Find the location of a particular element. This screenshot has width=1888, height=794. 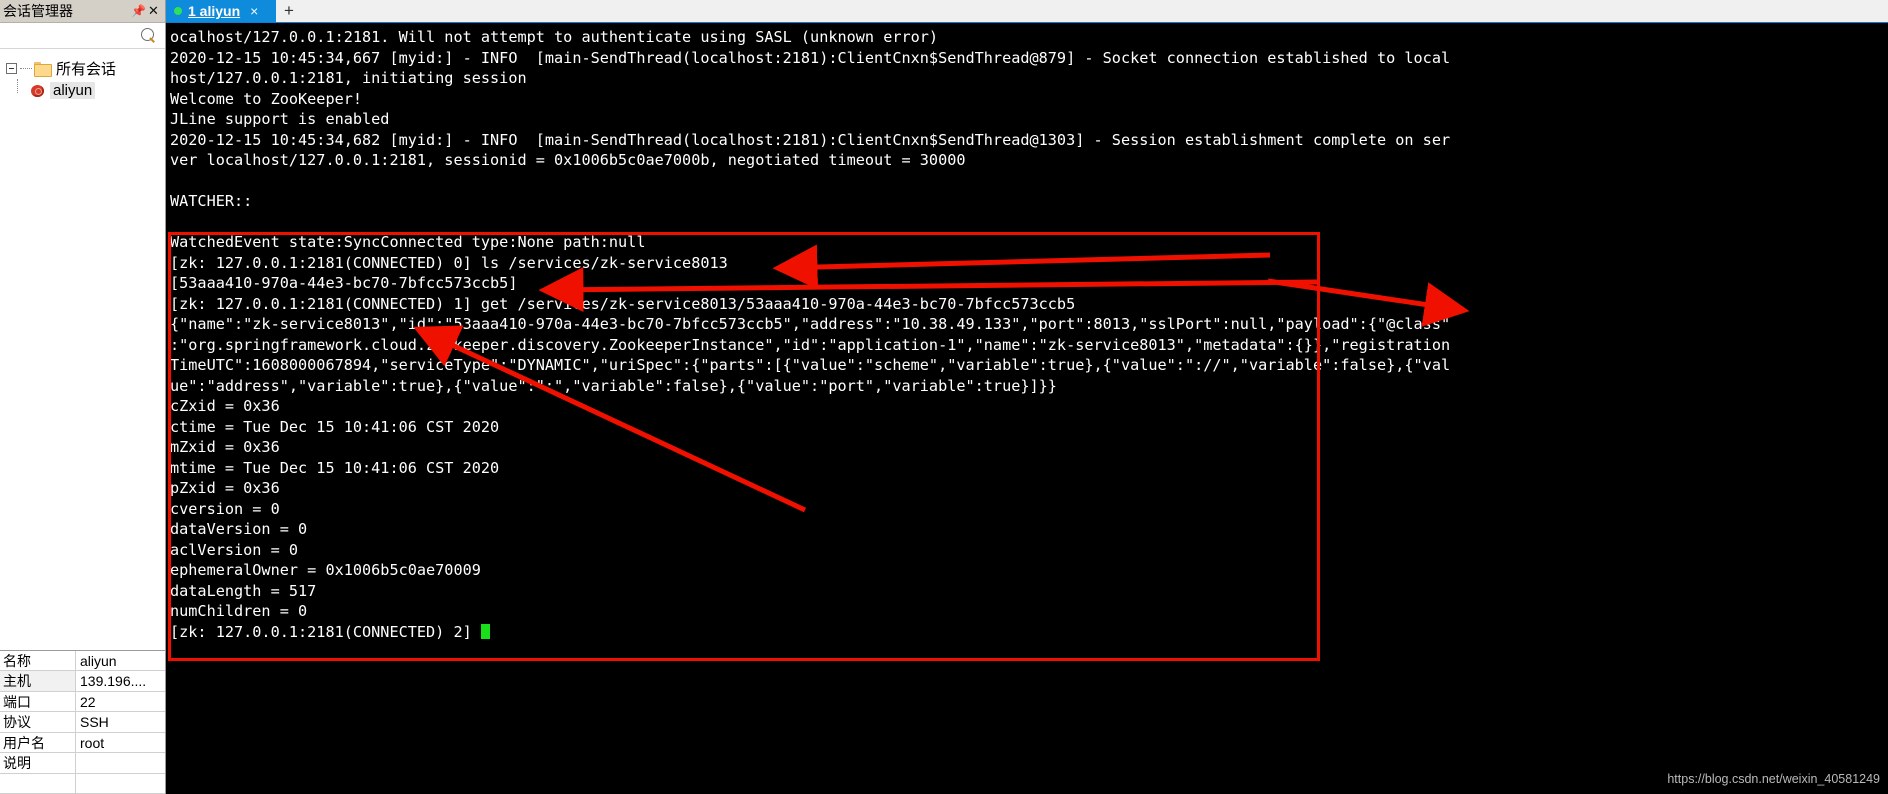

terminal-line: host/127.0.0.1:2181, initiating session is located at coordinates (348, 78).